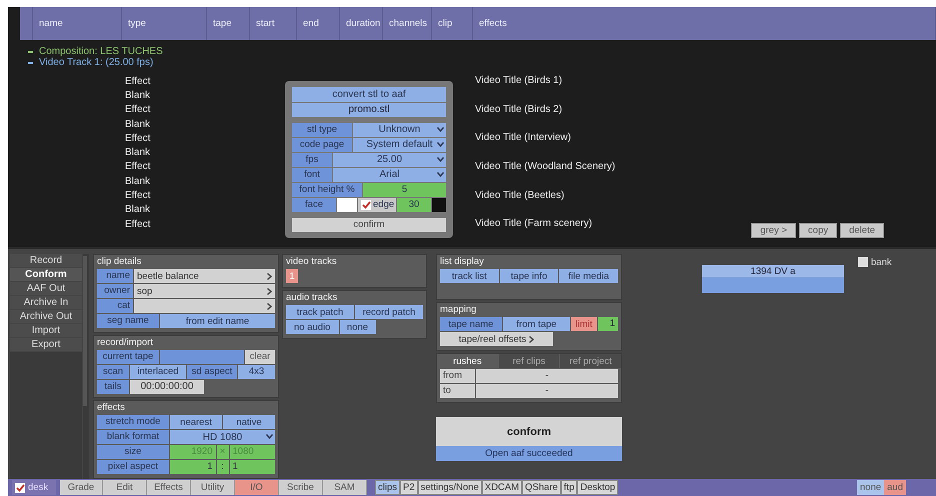 This screenshot has height=496, width=936. What do you see at coordinates (46, 345) in the screenshot?
I see `nav-item: Export` at bounding box center [46, 345].